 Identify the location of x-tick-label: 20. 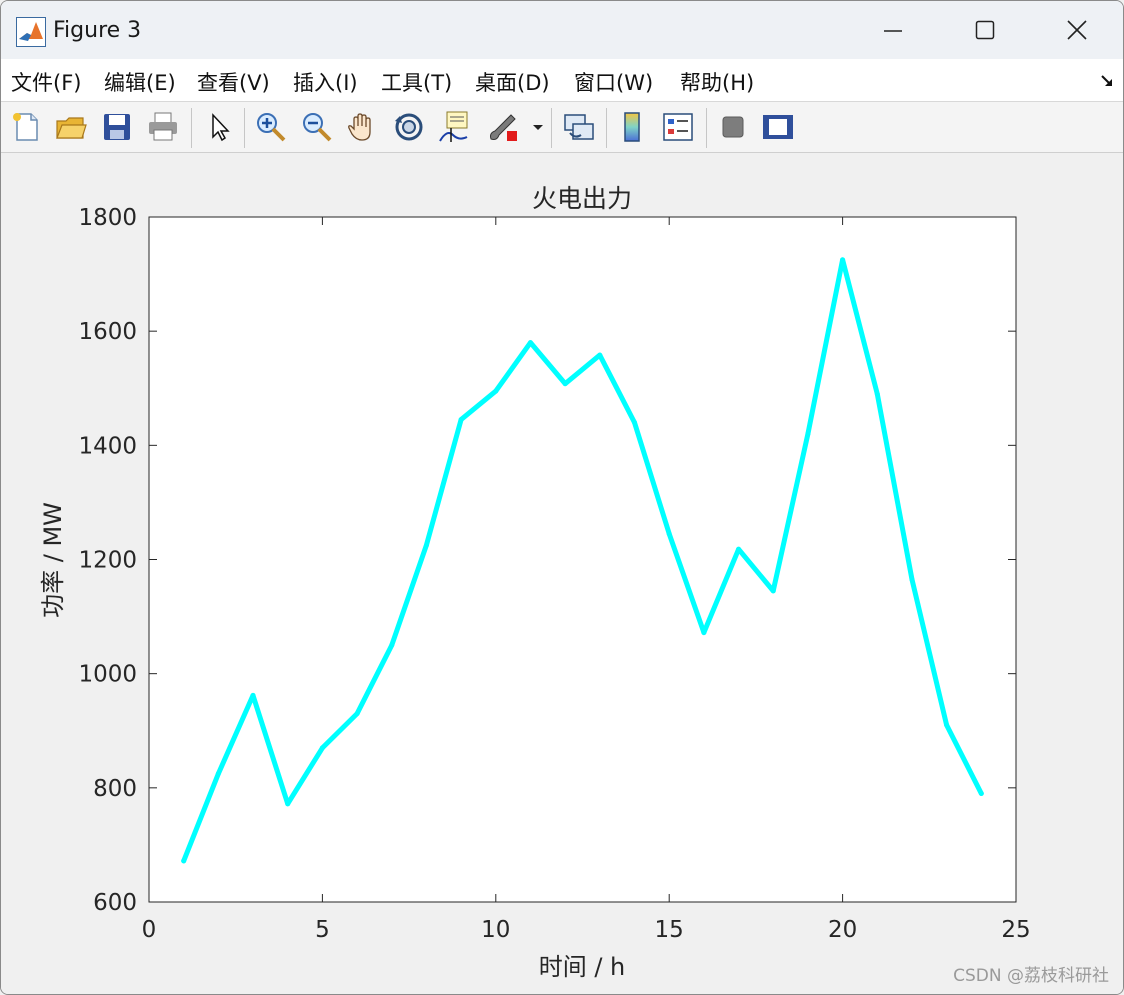
(842, 930).